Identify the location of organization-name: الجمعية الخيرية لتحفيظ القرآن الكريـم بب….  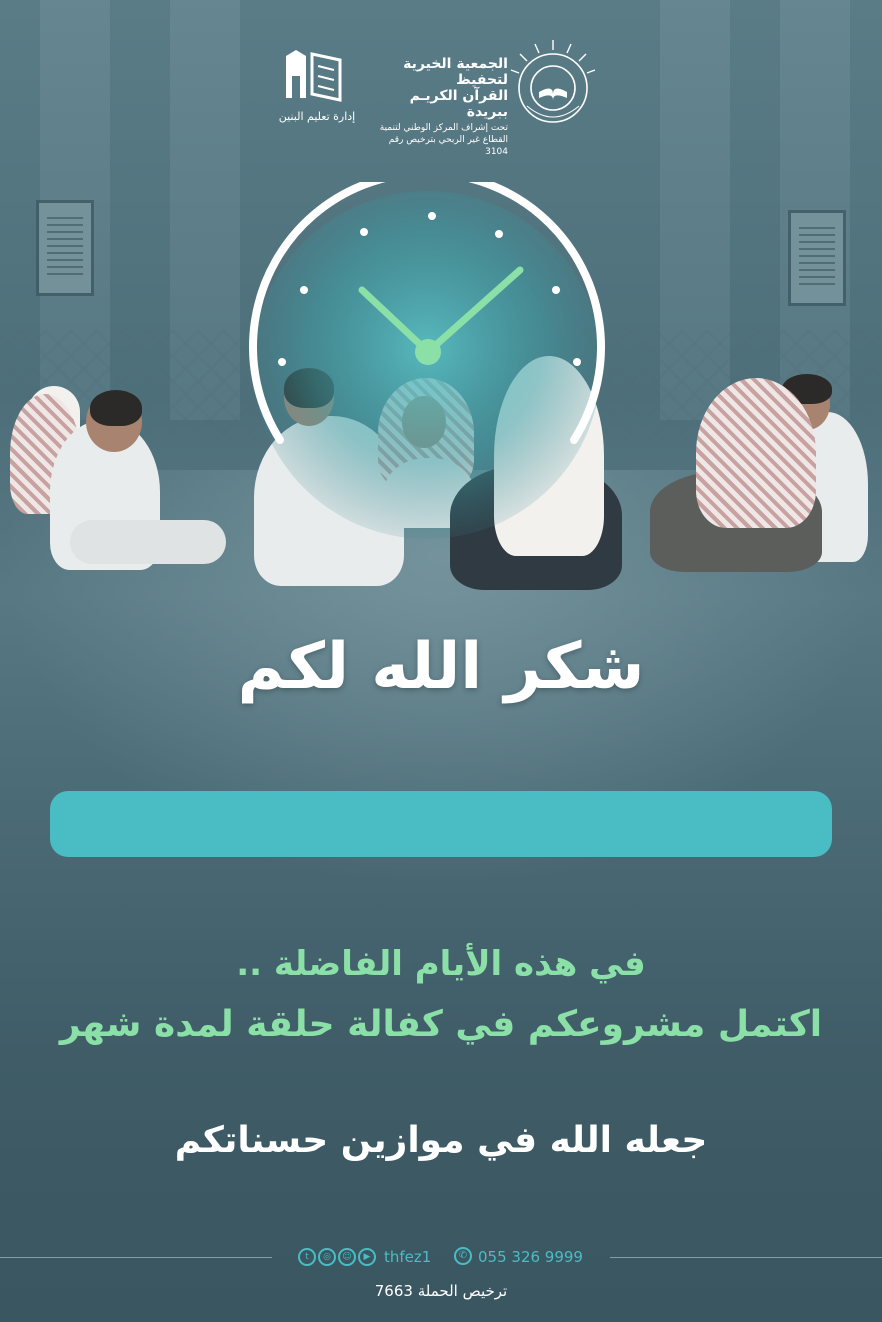
(438, 107).